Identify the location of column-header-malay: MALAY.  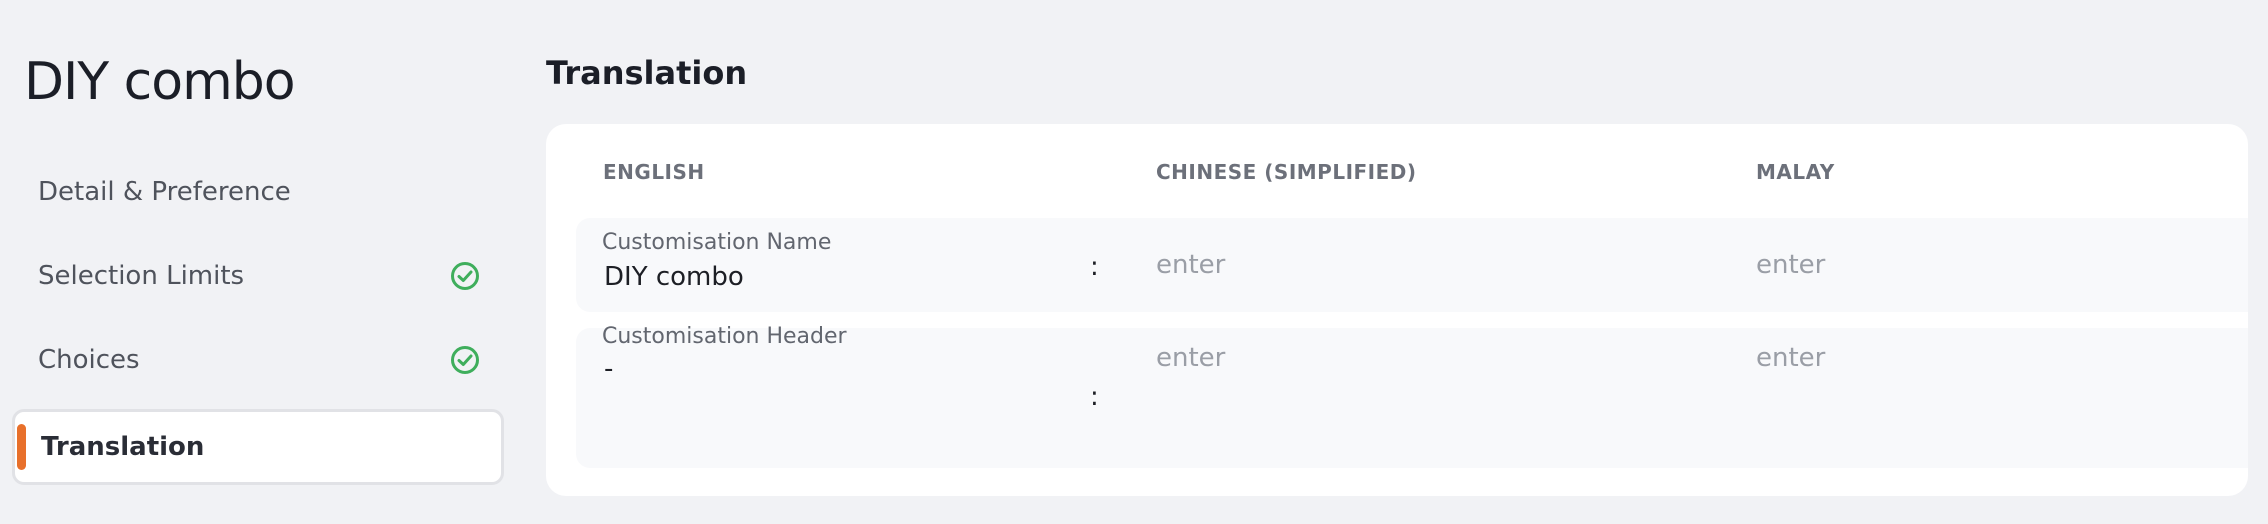
(1795, 172).